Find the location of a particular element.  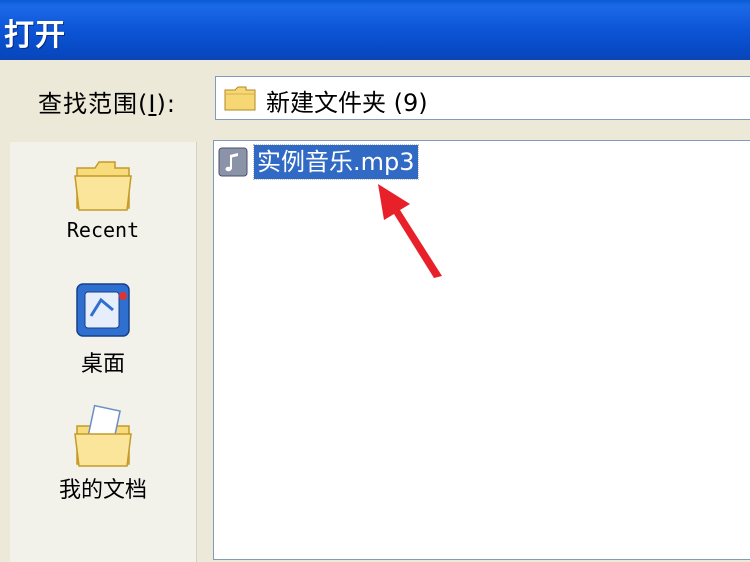

place-desktop: 桌面 is located at coordinates (103, 329).